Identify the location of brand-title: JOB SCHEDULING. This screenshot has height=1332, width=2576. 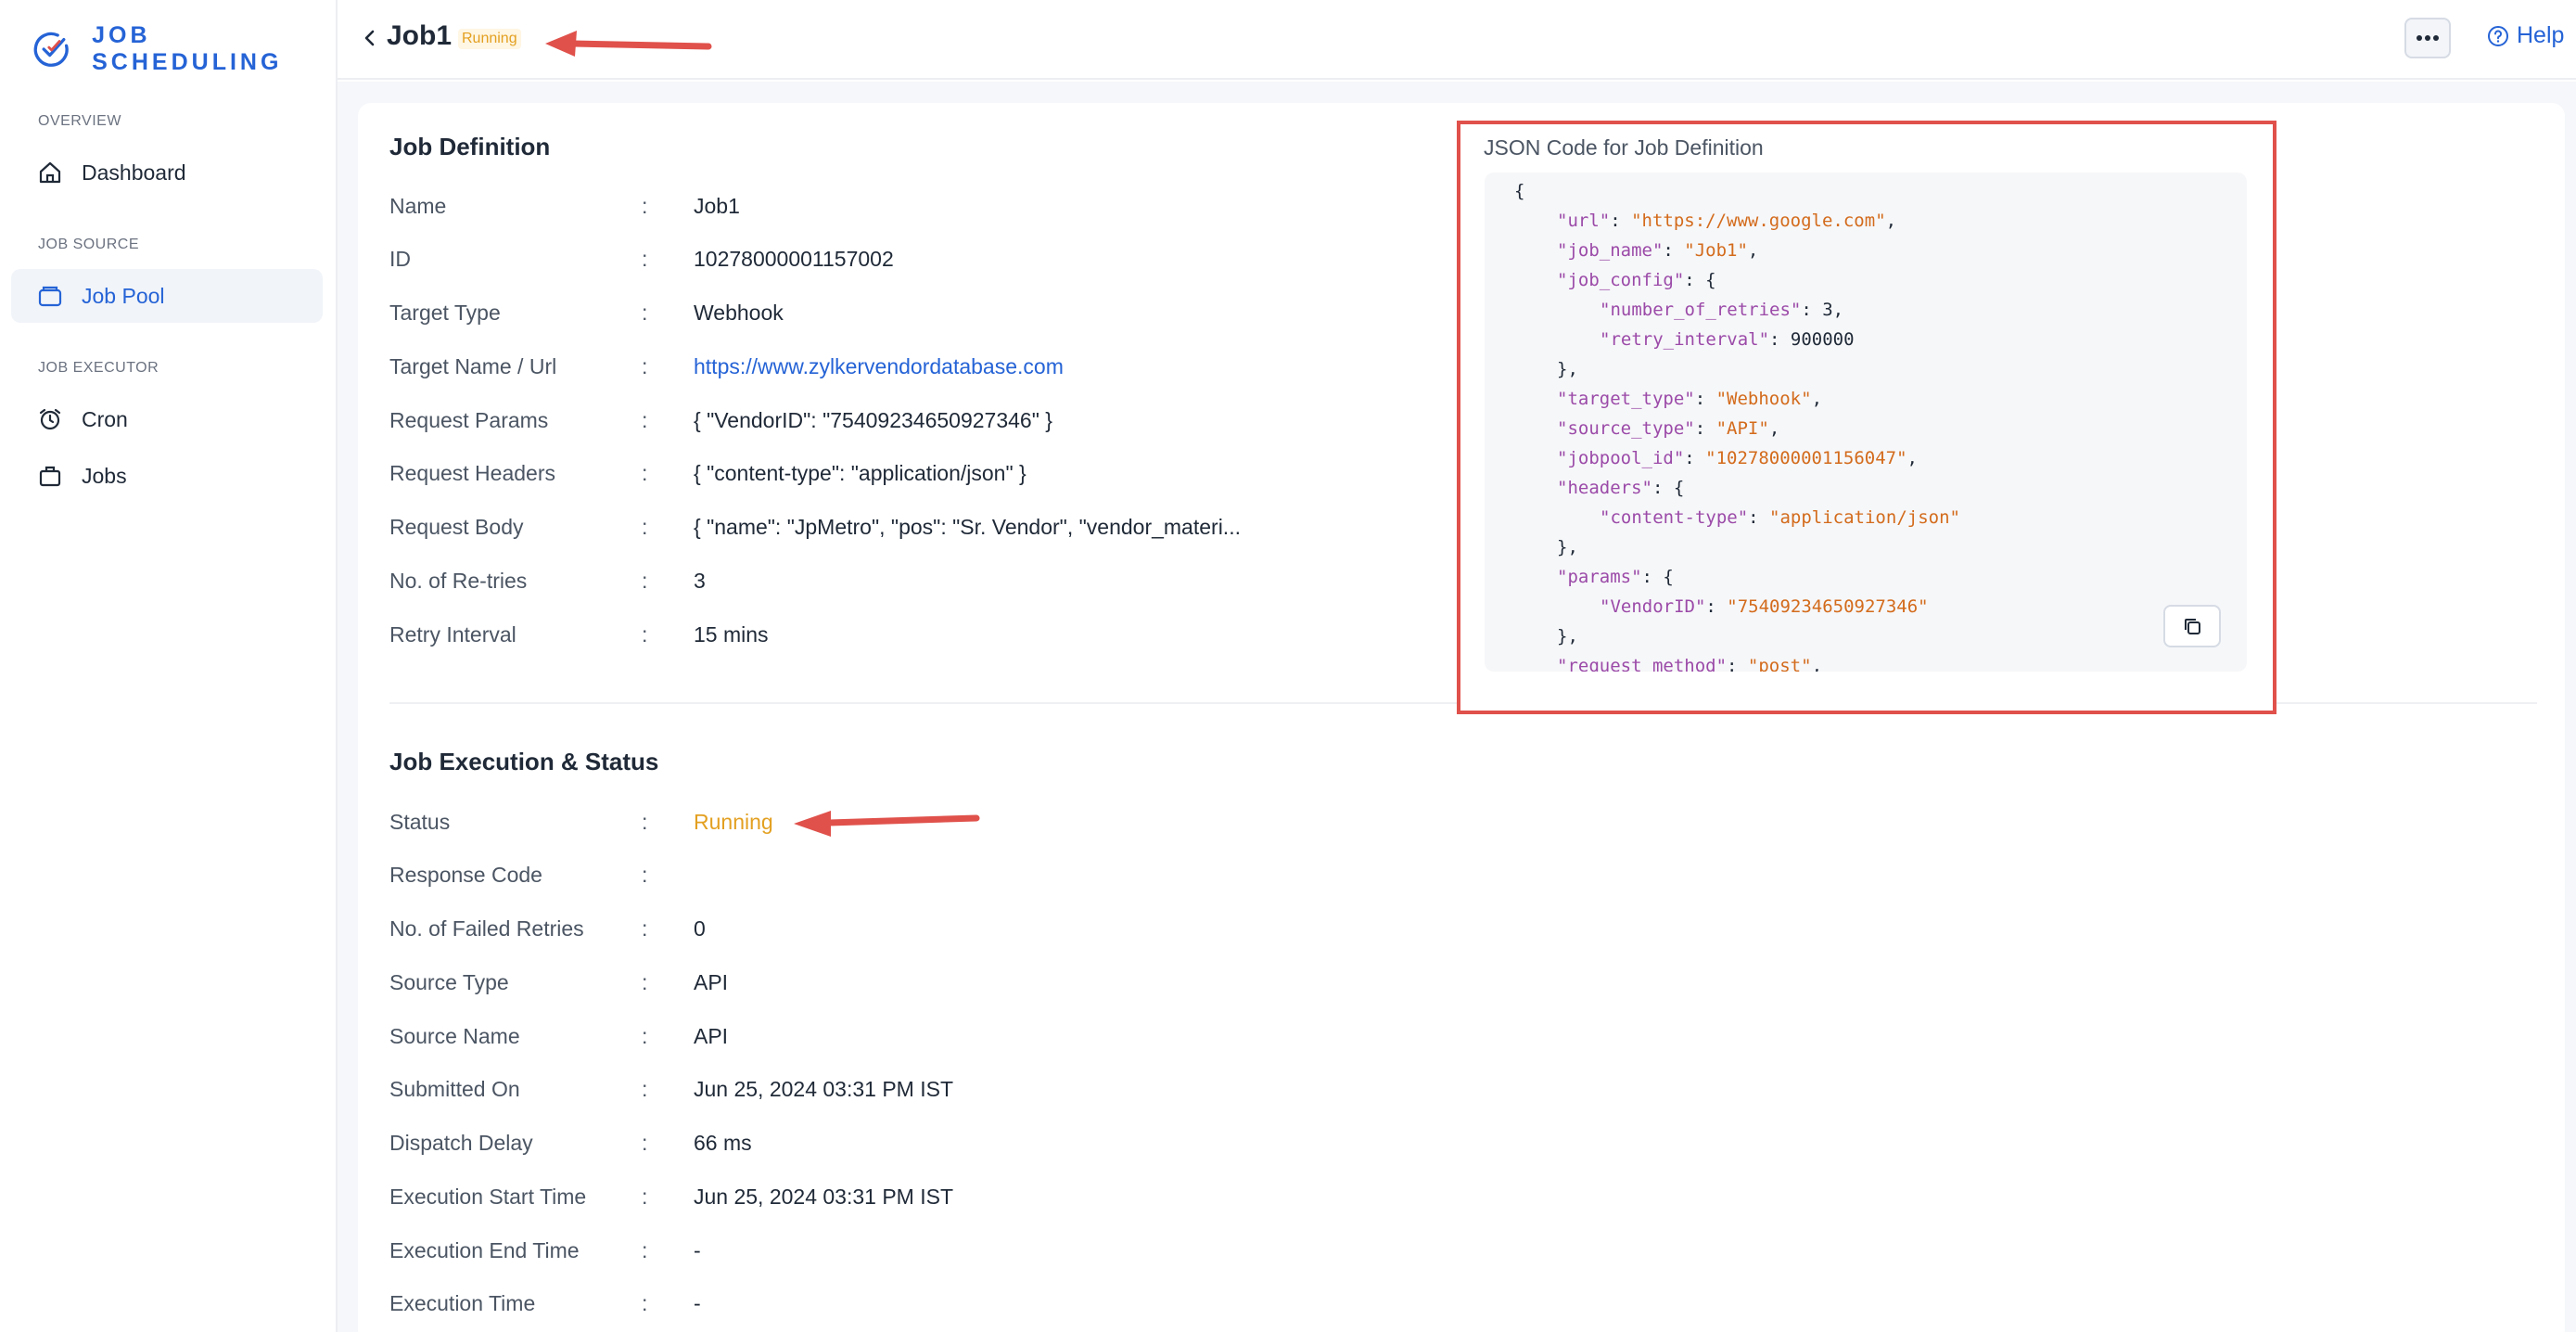
(187, 48).